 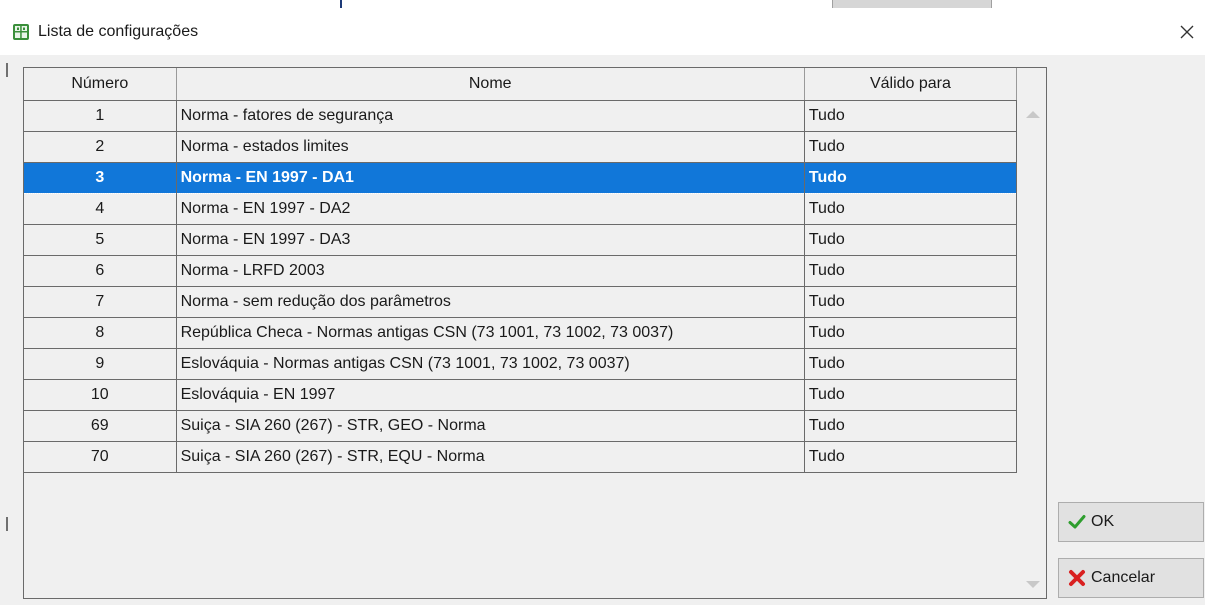 What do you see at coordinates (21, 32) in the screenshot?
I see `config-list-icon` at bounding box center [21, 32].